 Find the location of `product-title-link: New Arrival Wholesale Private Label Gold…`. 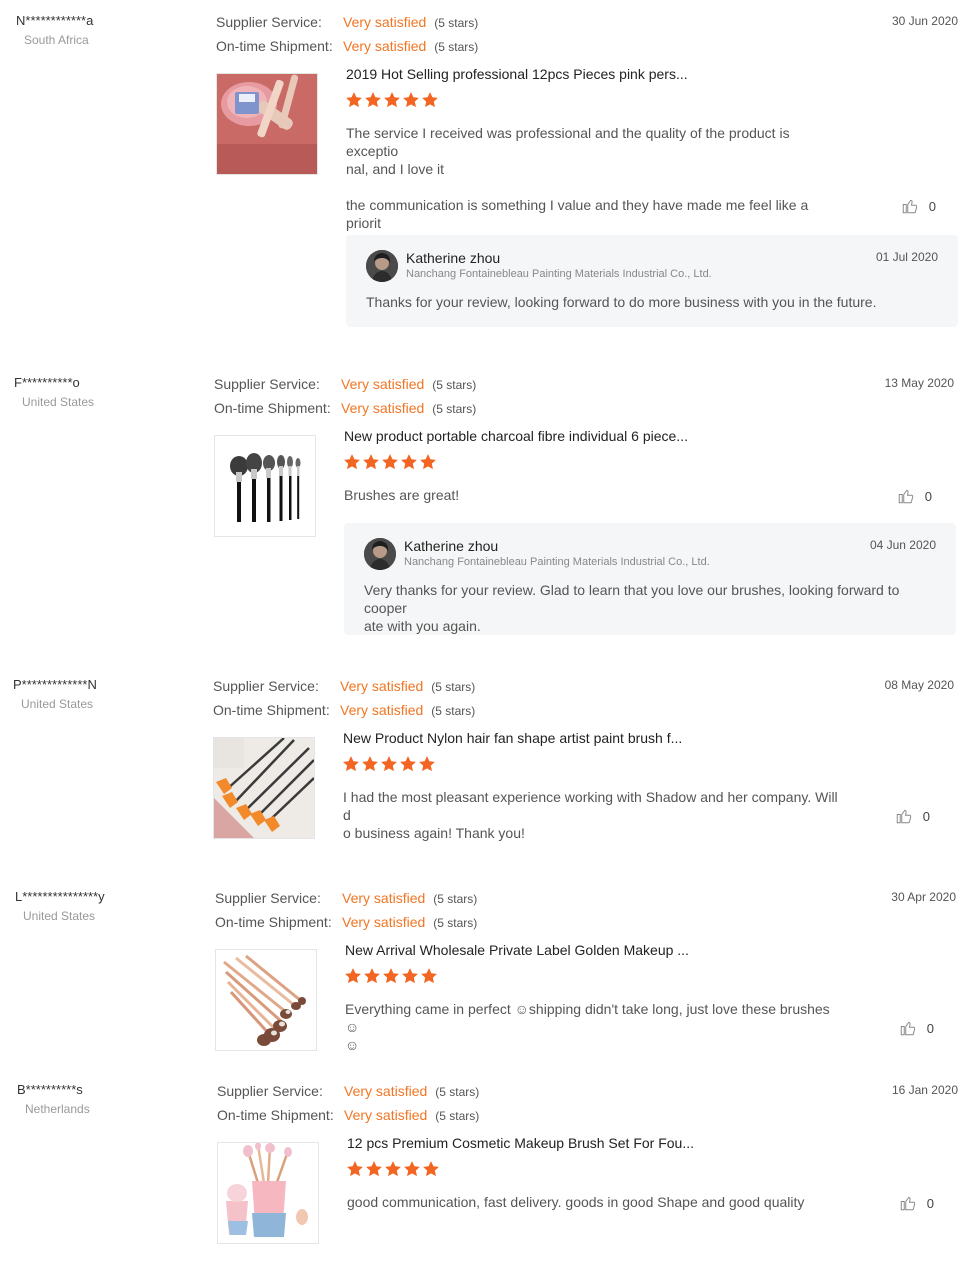

product-title-link: New Arrival Wholesale Private Label Gold… is located at coordinates (517, 950).